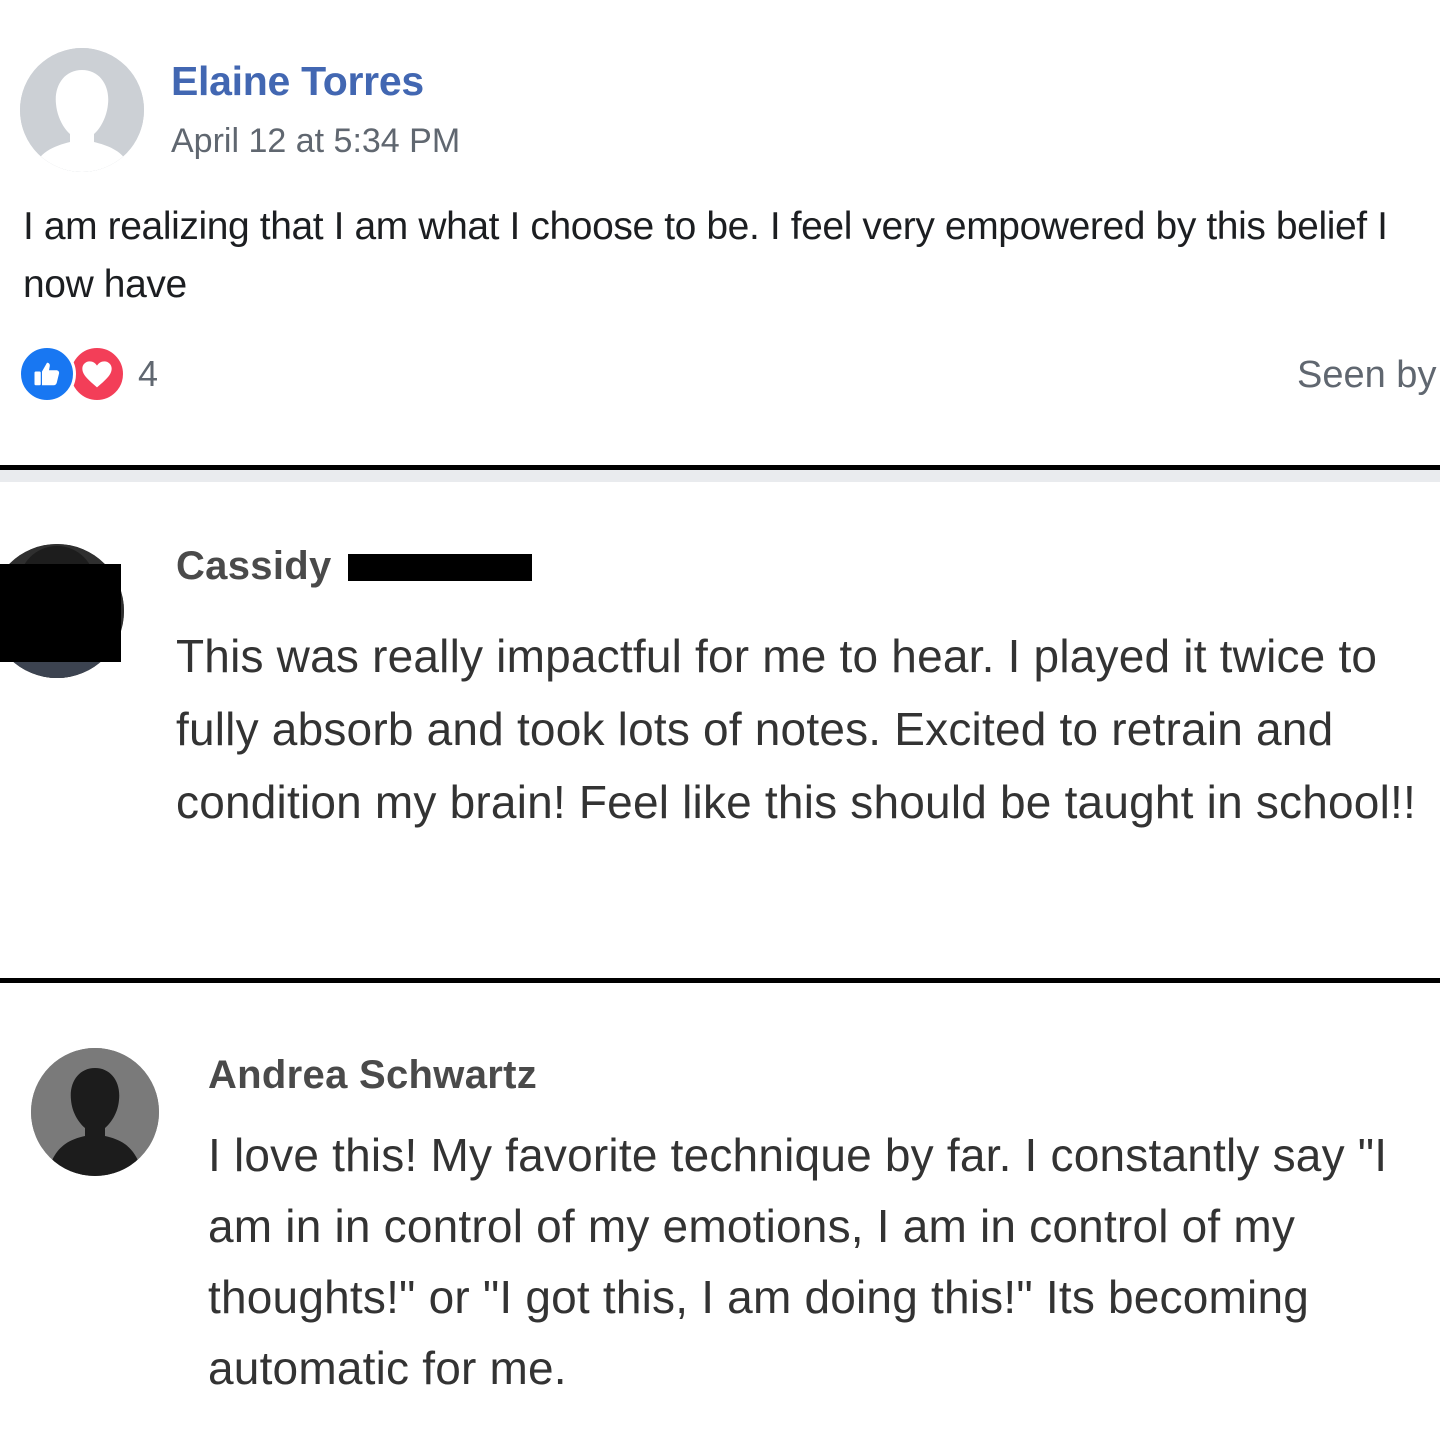 The image size is (1440, 1440). Describe the element at coordinates (297, 81) in the screenshot. I see `post-author-name: Elaine Torres` at that location.